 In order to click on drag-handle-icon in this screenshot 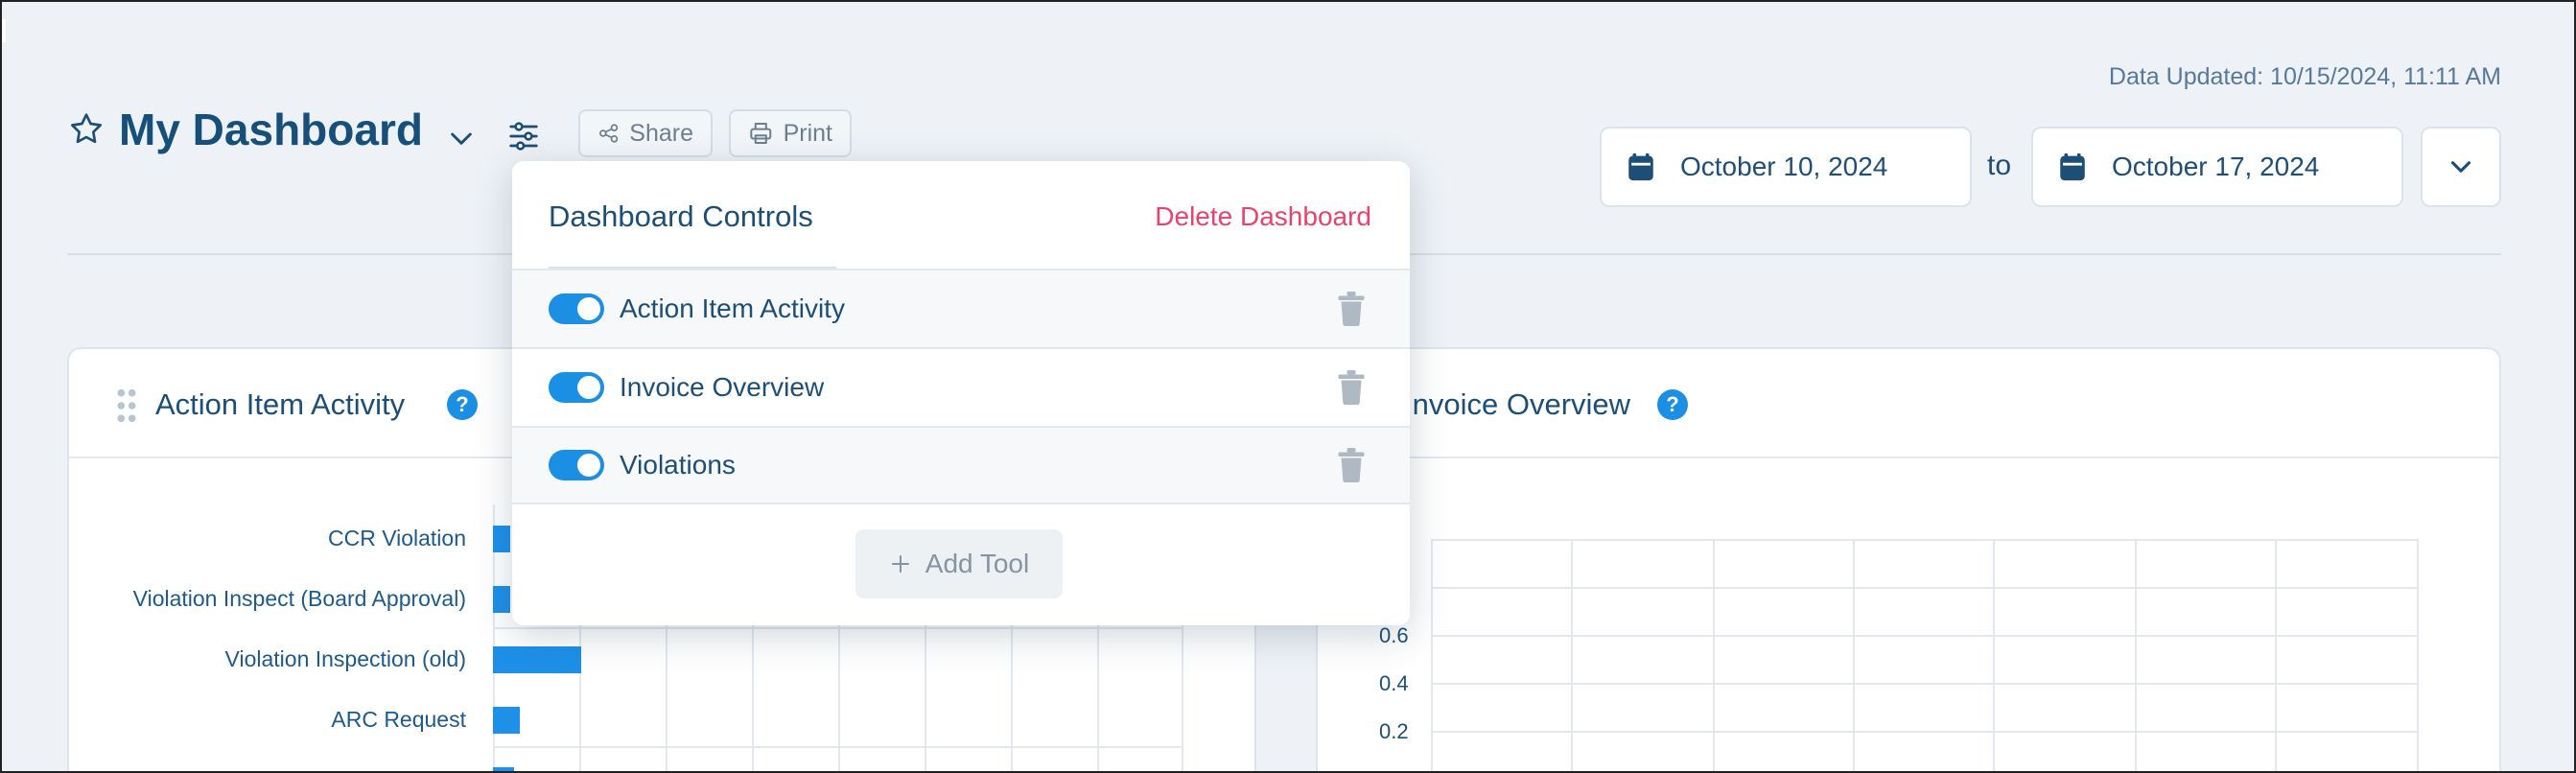, I will do `click(126, 405)`.